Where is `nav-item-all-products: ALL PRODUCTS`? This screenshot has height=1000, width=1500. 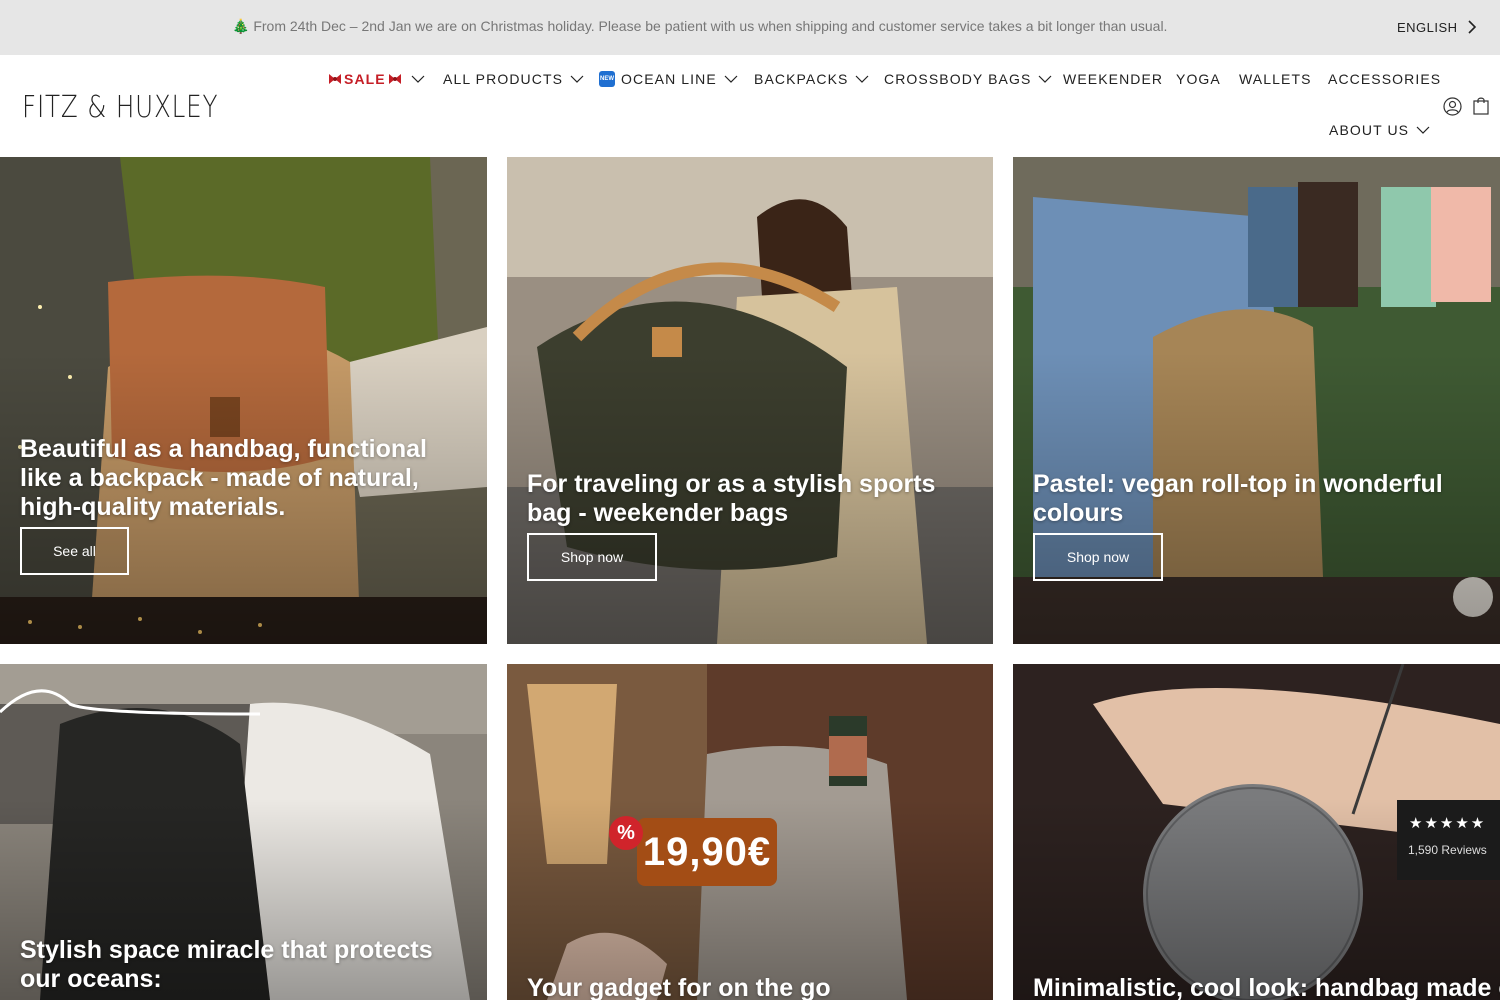
nav-item-all-products: ALL PRODUCTS is located at coordinates (513, 79).